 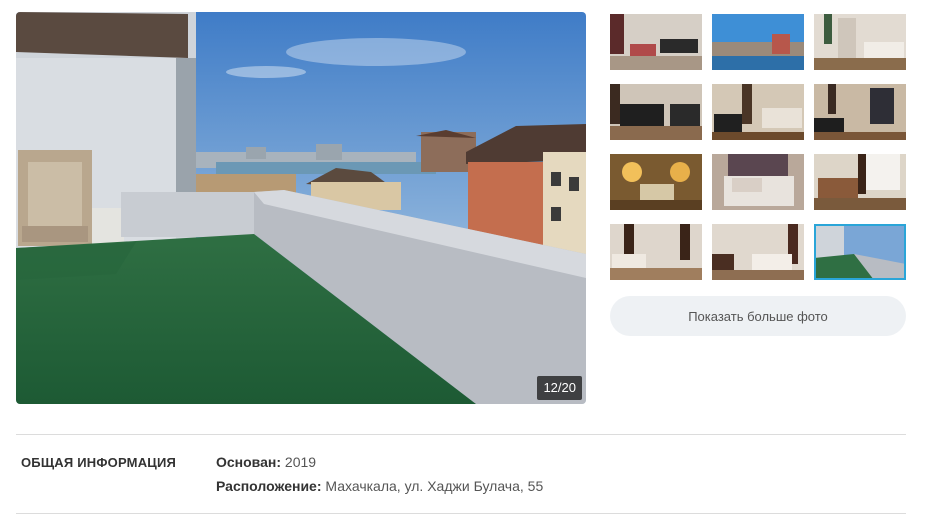 What do you see at coordinates (249, 462) in the screenshot?
I see `founded-label: Основан:` at bounding box center [249, 462].